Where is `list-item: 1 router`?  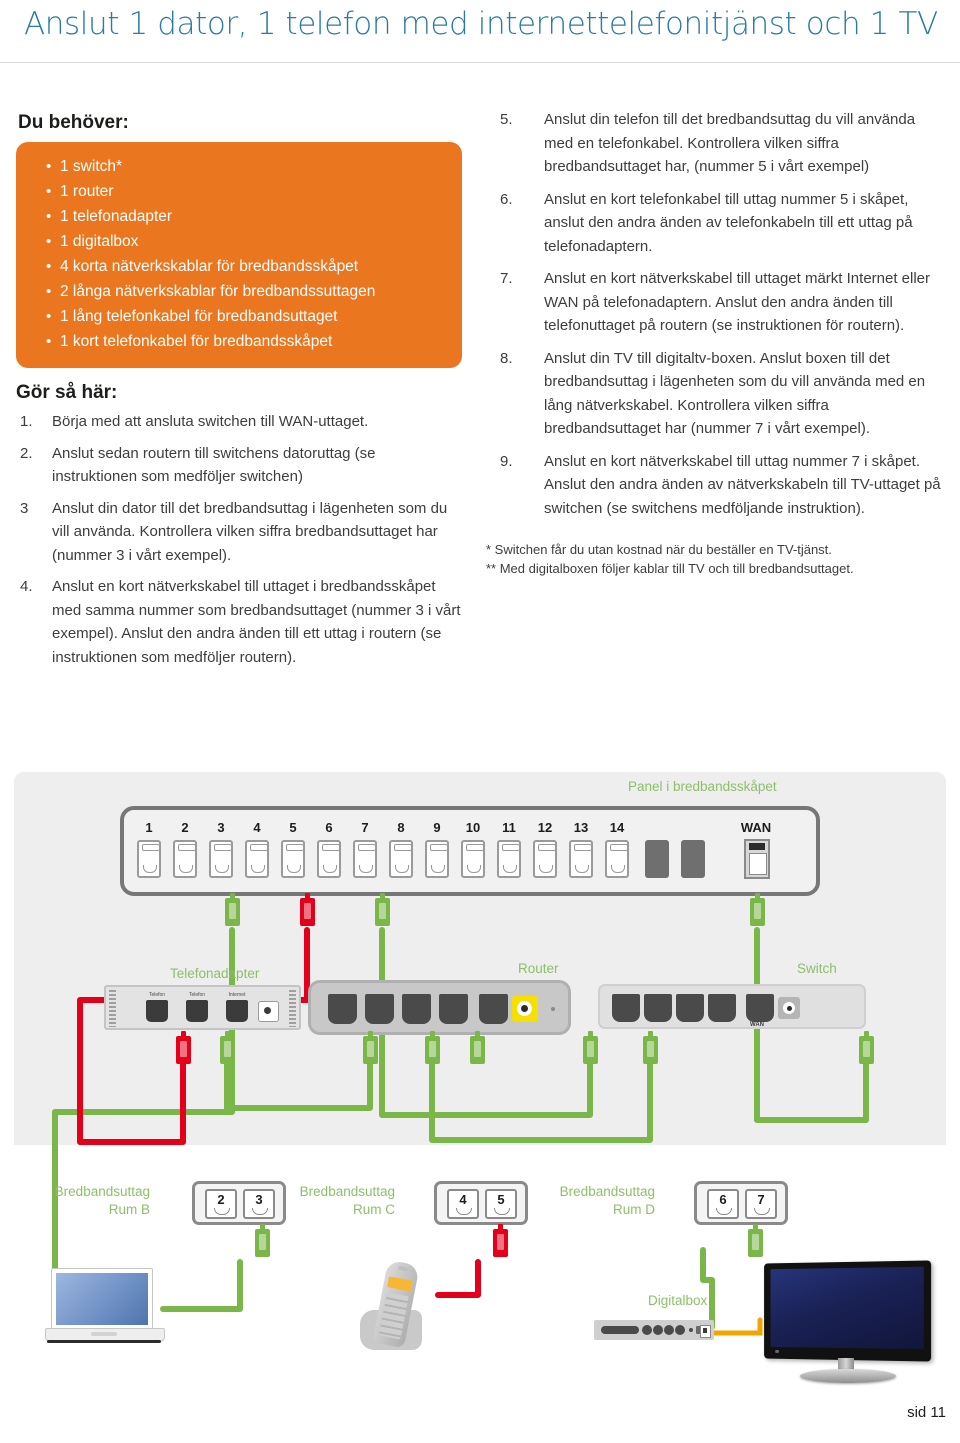 list-item: 1 router is located at coordinates (247, 191).